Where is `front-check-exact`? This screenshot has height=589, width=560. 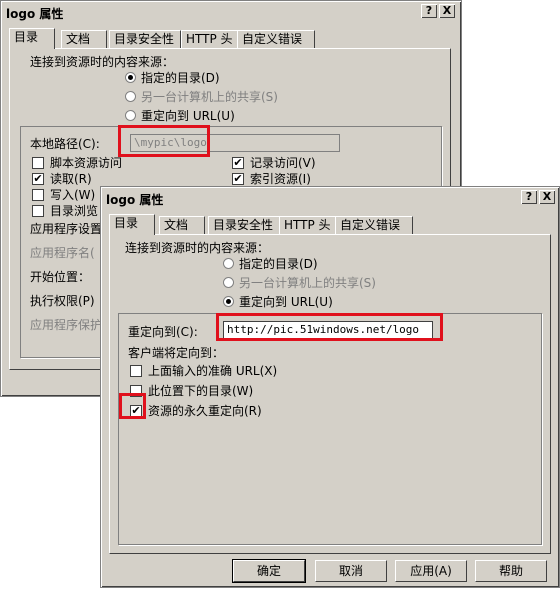
front-check-exact is located at coordinates (136, 371).